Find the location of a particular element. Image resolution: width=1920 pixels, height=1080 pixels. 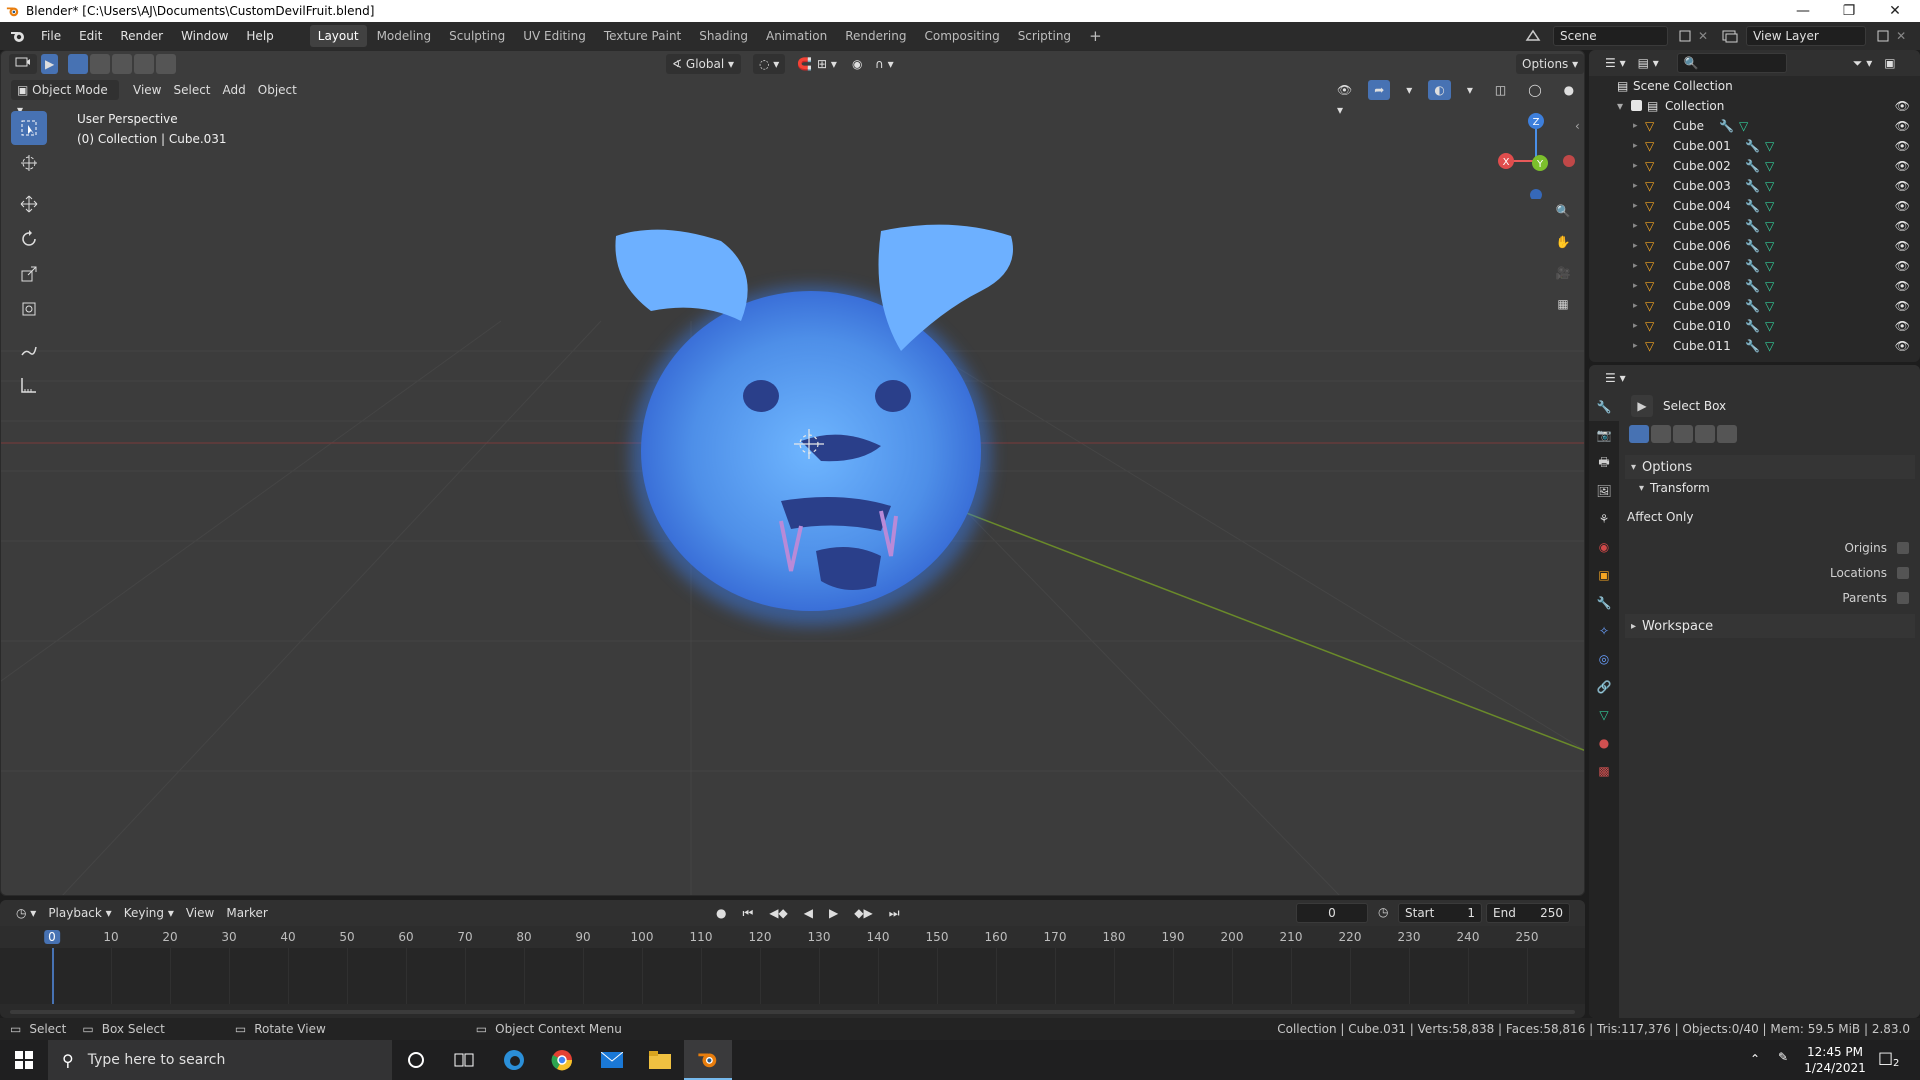

clock: 12:45 PM 1/24/2021 is located at coordinates (1835, 1060).